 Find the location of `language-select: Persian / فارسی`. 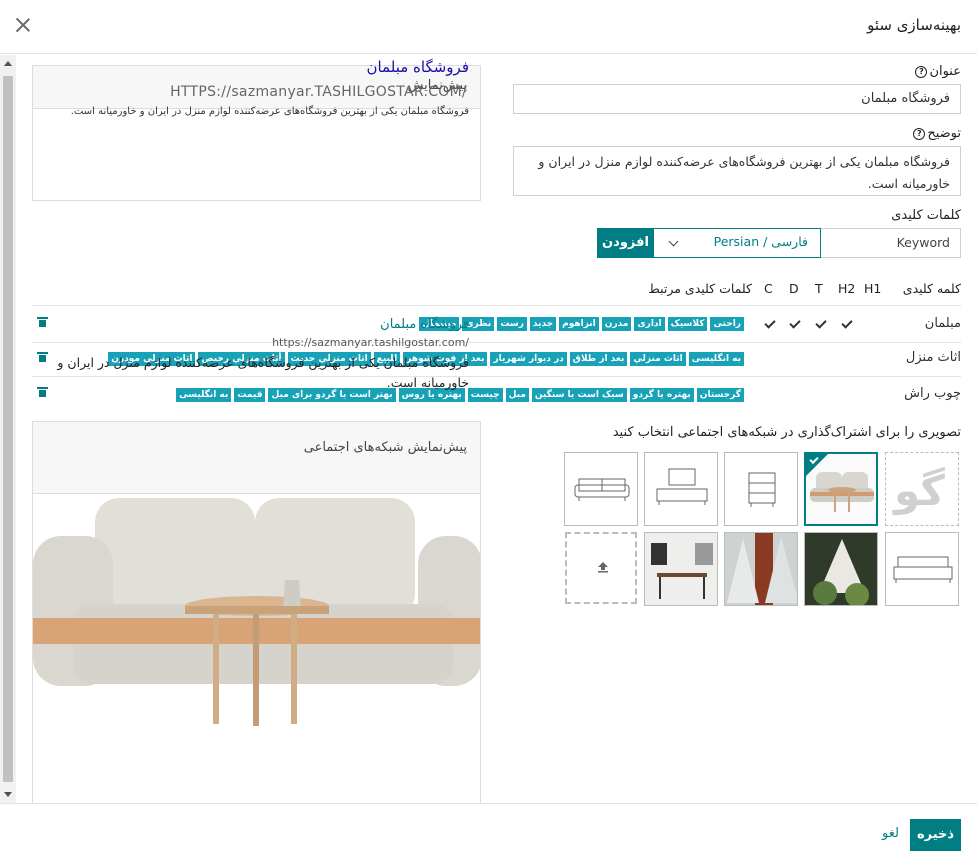

language-select: Persian / فارسی is located at coordinates (737, 243).